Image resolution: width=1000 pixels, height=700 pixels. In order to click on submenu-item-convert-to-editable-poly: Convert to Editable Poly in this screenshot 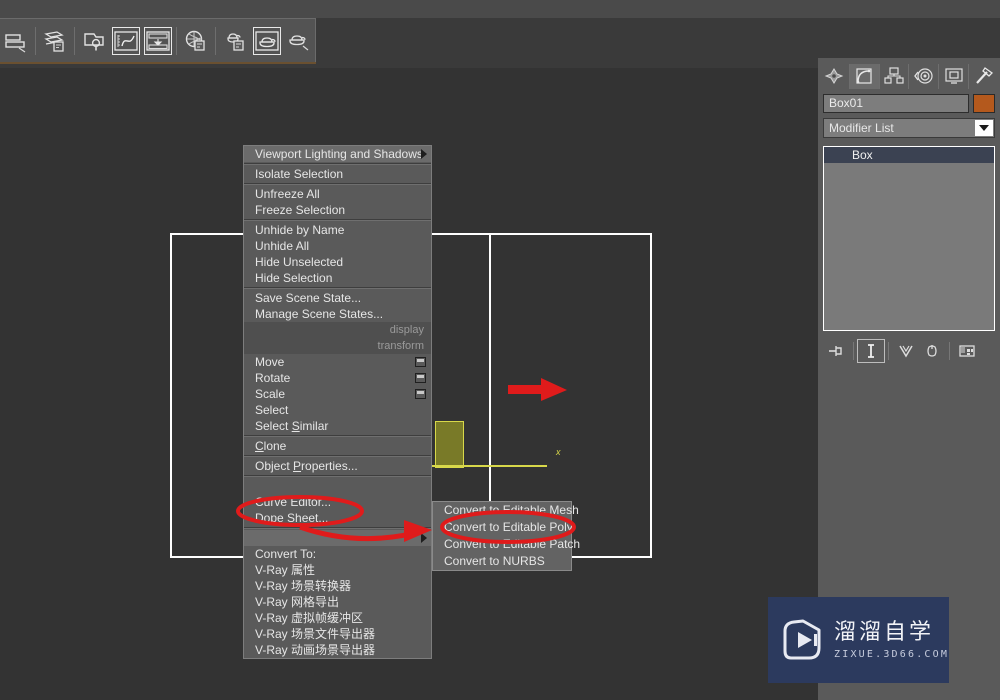, I will do `click(503, 527)`.